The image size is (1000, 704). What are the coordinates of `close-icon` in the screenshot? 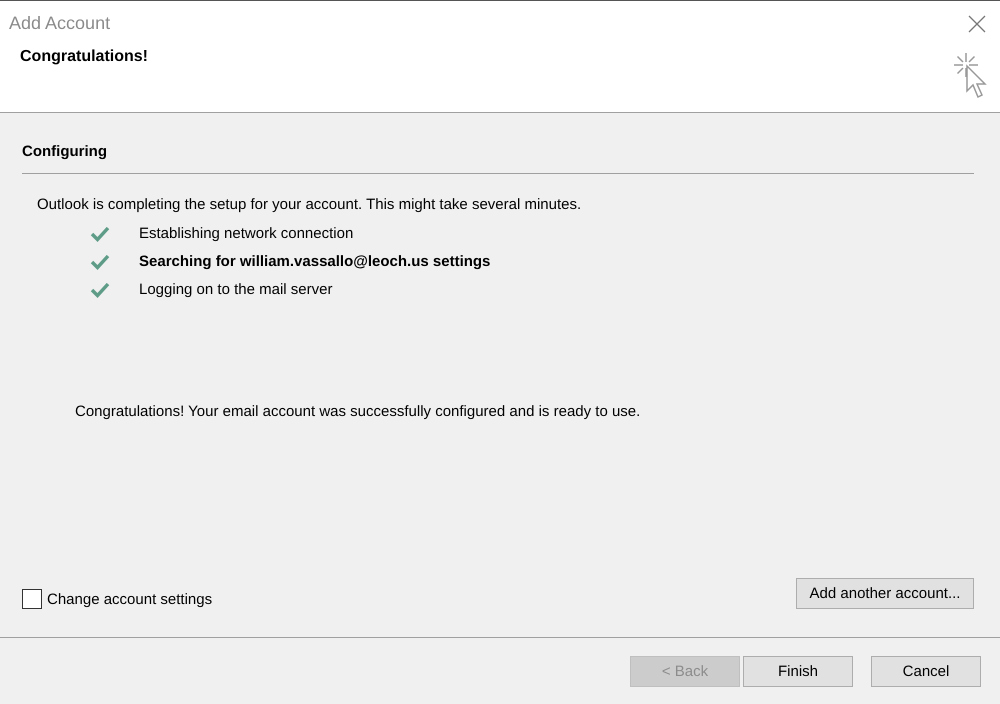 It's located at (977, 23).